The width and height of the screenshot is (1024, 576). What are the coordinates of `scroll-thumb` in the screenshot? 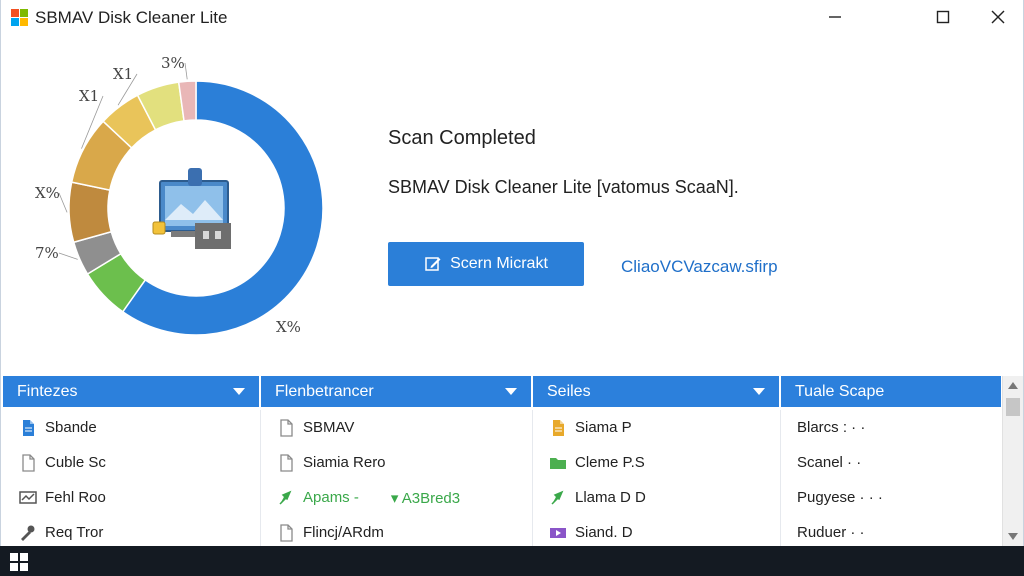 It's located at (1013, 407).